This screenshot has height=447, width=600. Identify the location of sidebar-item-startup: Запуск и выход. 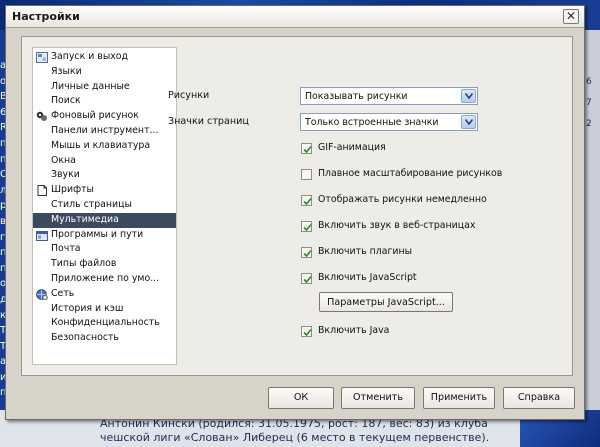
(104, 57).